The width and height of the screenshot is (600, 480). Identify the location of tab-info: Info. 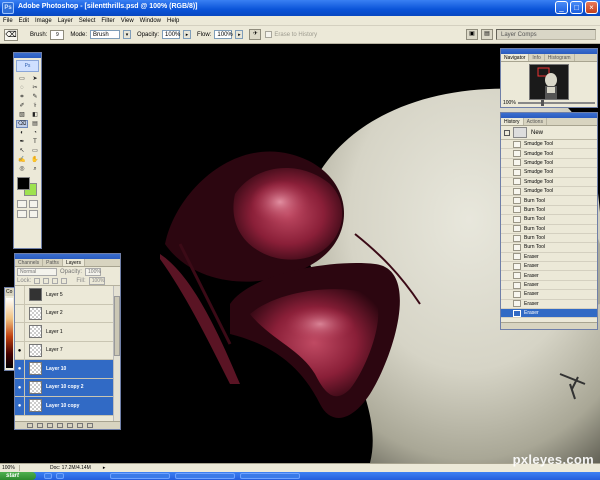
(537, 57).